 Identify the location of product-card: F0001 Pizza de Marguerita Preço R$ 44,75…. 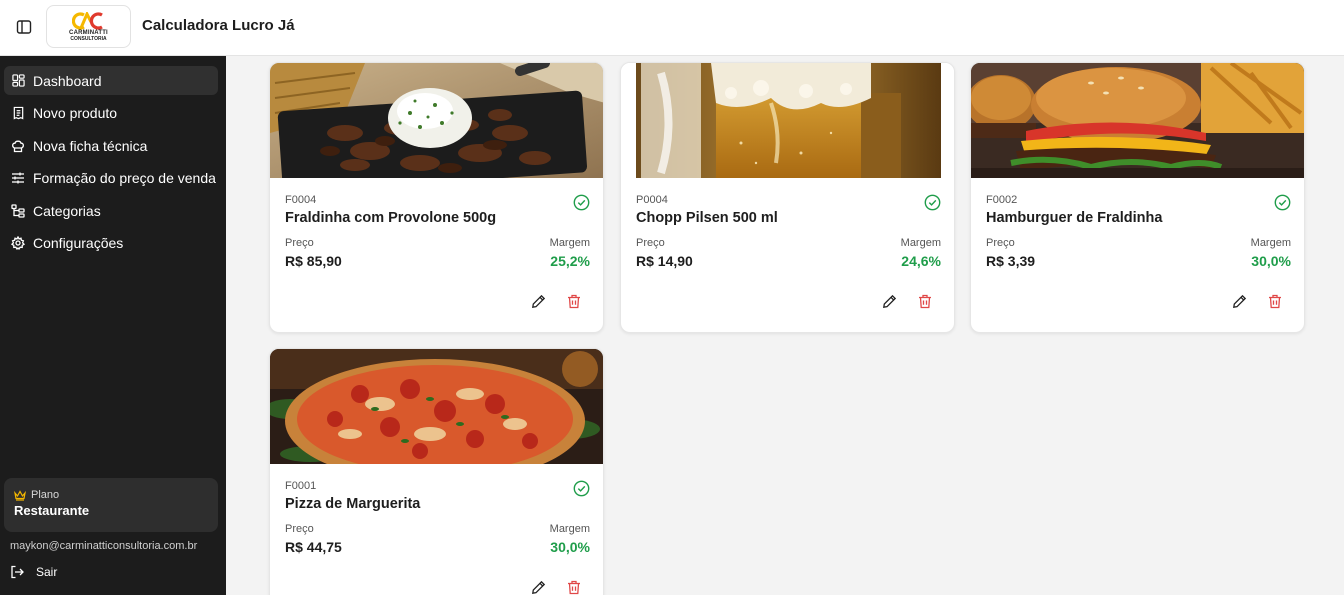
(436, 471).